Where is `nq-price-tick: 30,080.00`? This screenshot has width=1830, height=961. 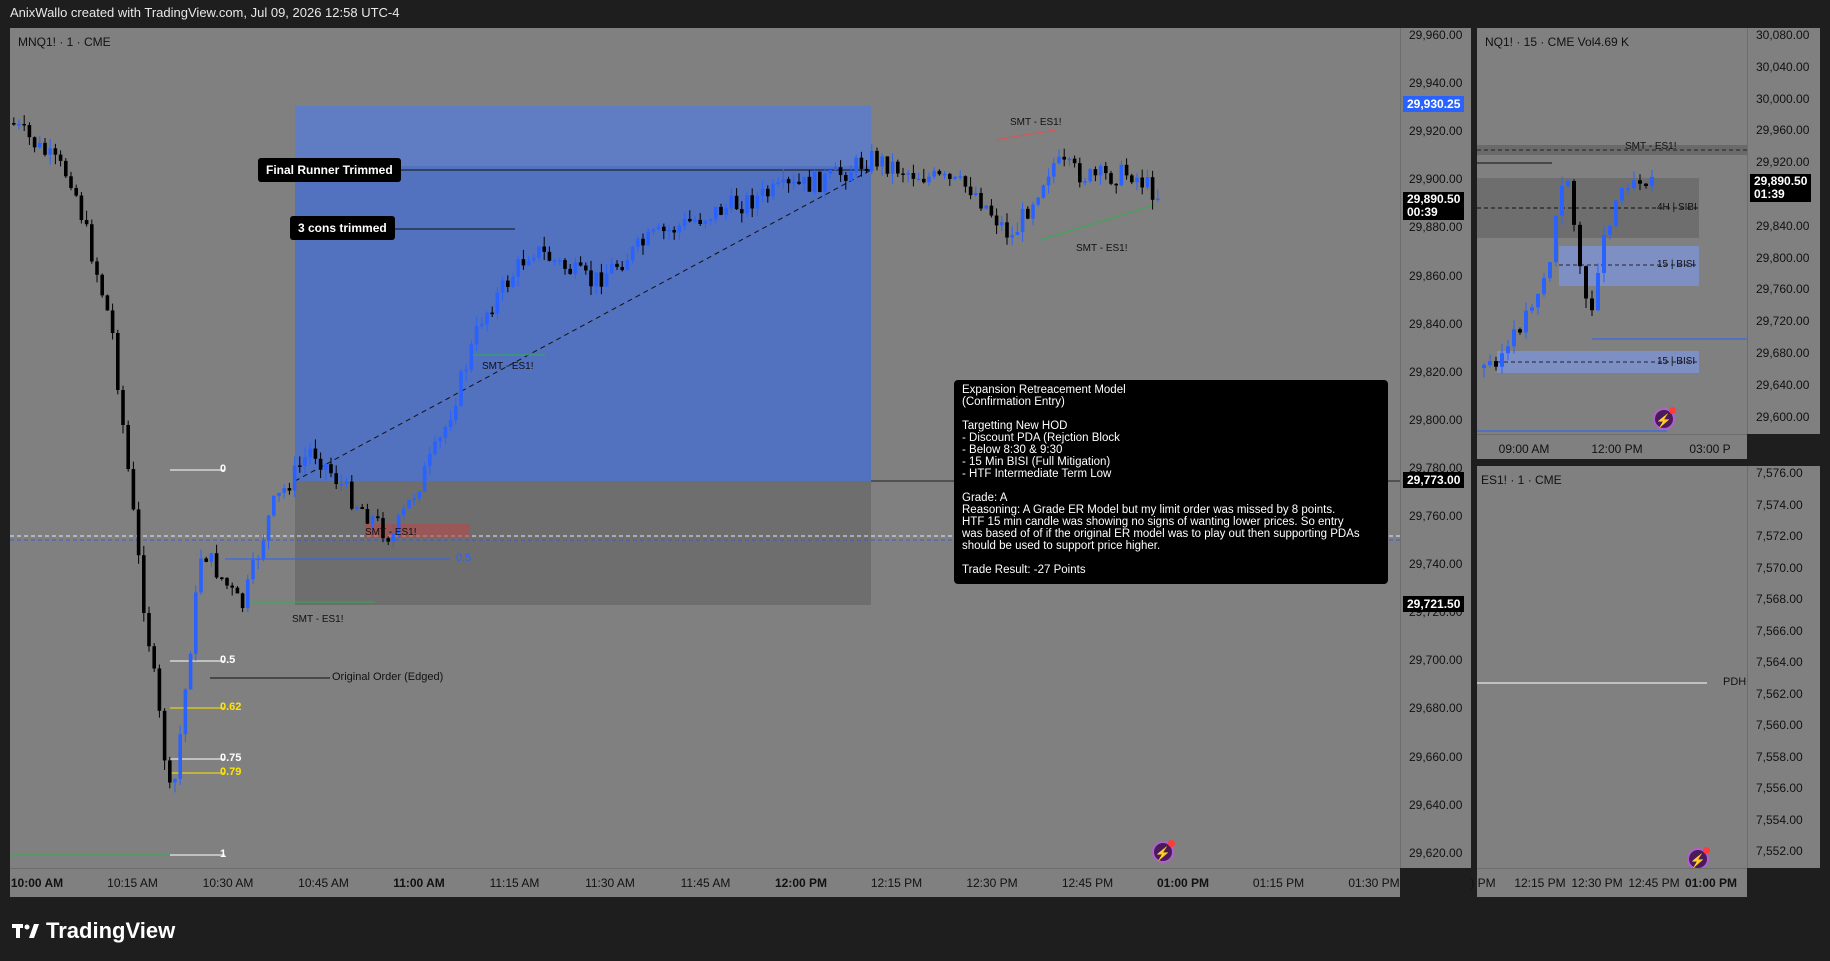
nq-price-tick: 30,080.00 is located at coordinates (1783, 35).